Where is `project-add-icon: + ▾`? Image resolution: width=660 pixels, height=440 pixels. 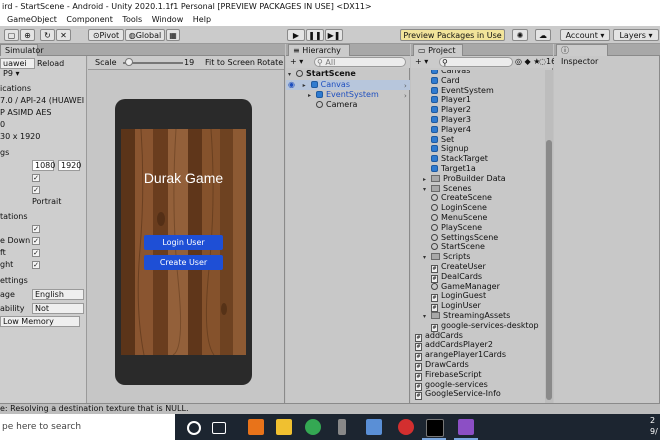
project-add-icon: + ▾ is located at coordinates (421, 62).